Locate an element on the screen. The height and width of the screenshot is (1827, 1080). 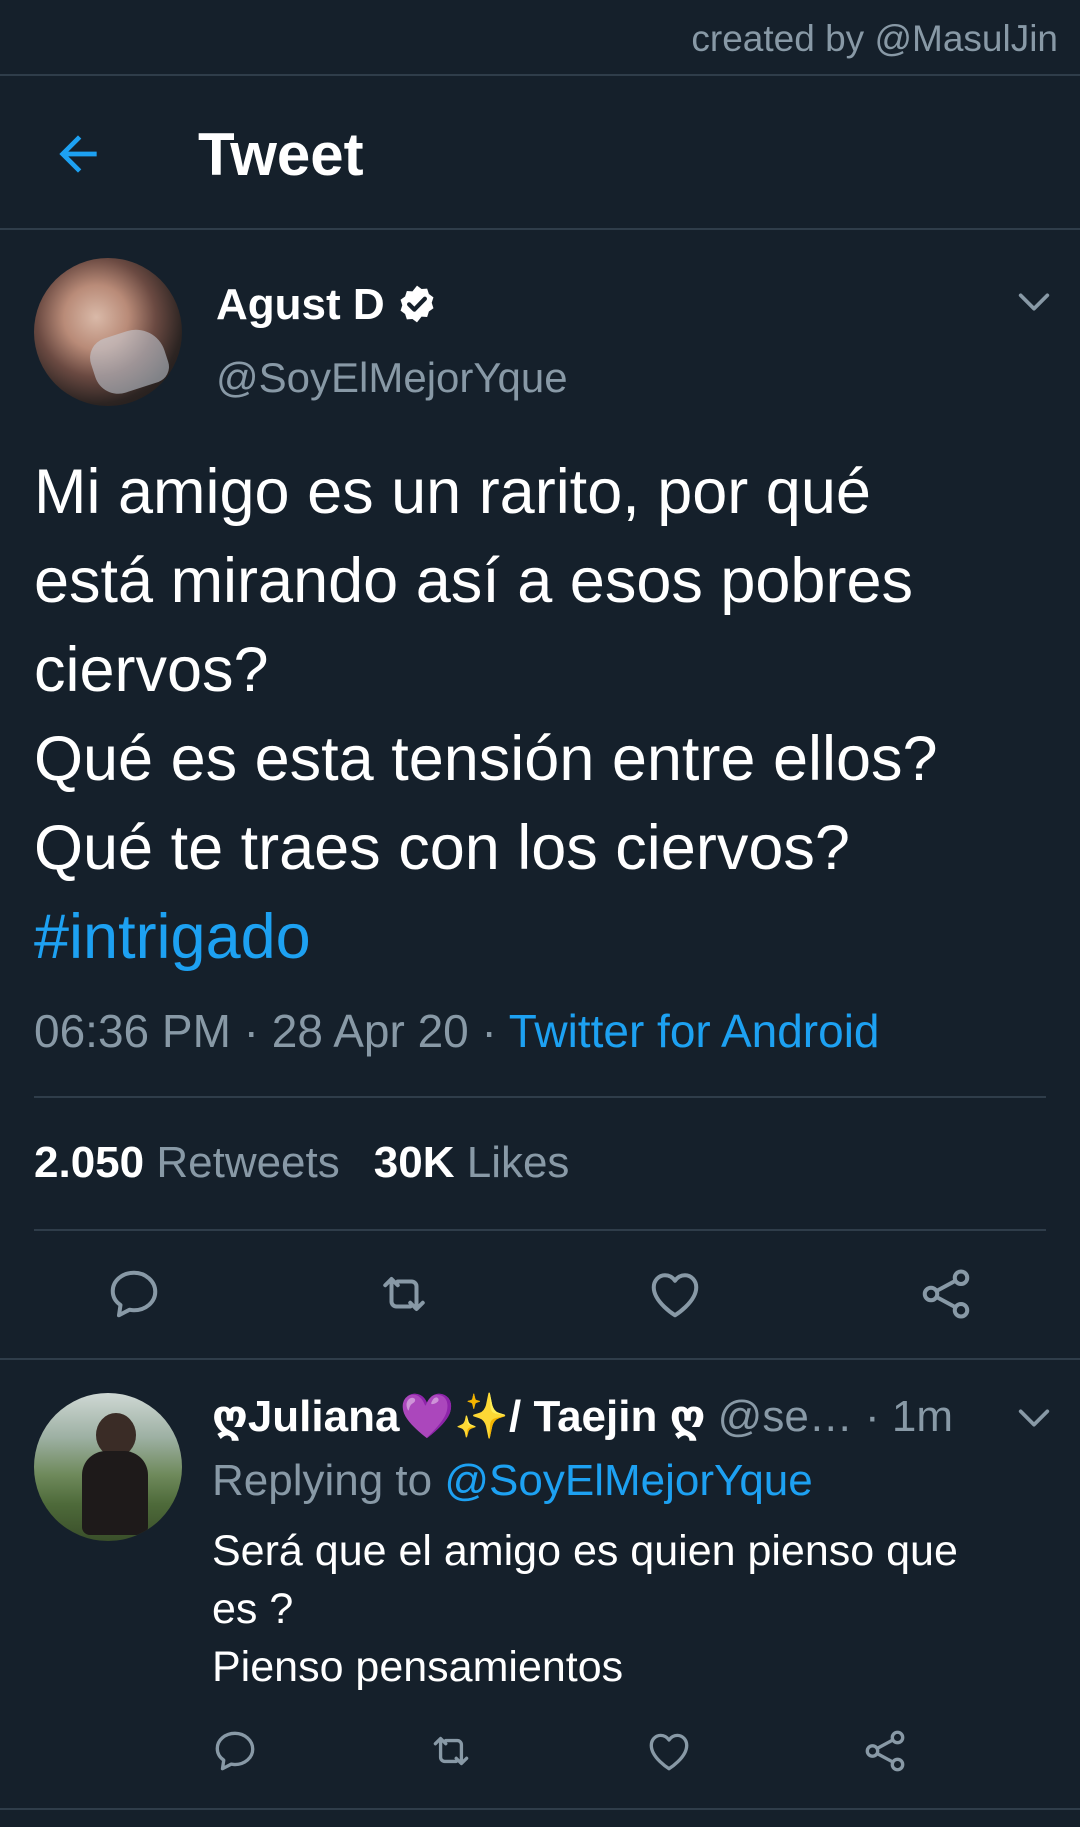
author-avatar is located at coordinates (108, 332).